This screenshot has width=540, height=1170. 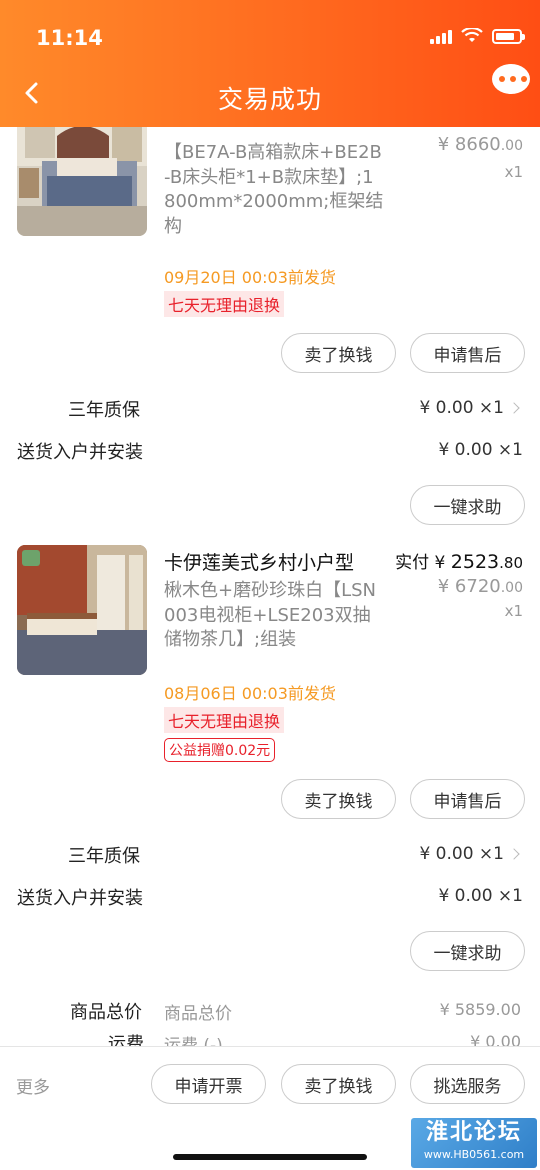 What do you see at coordinates (193, 1041) in the screenshot?
I see `freight-sub: 运费 (-)` at bounding box center [193, 1041].